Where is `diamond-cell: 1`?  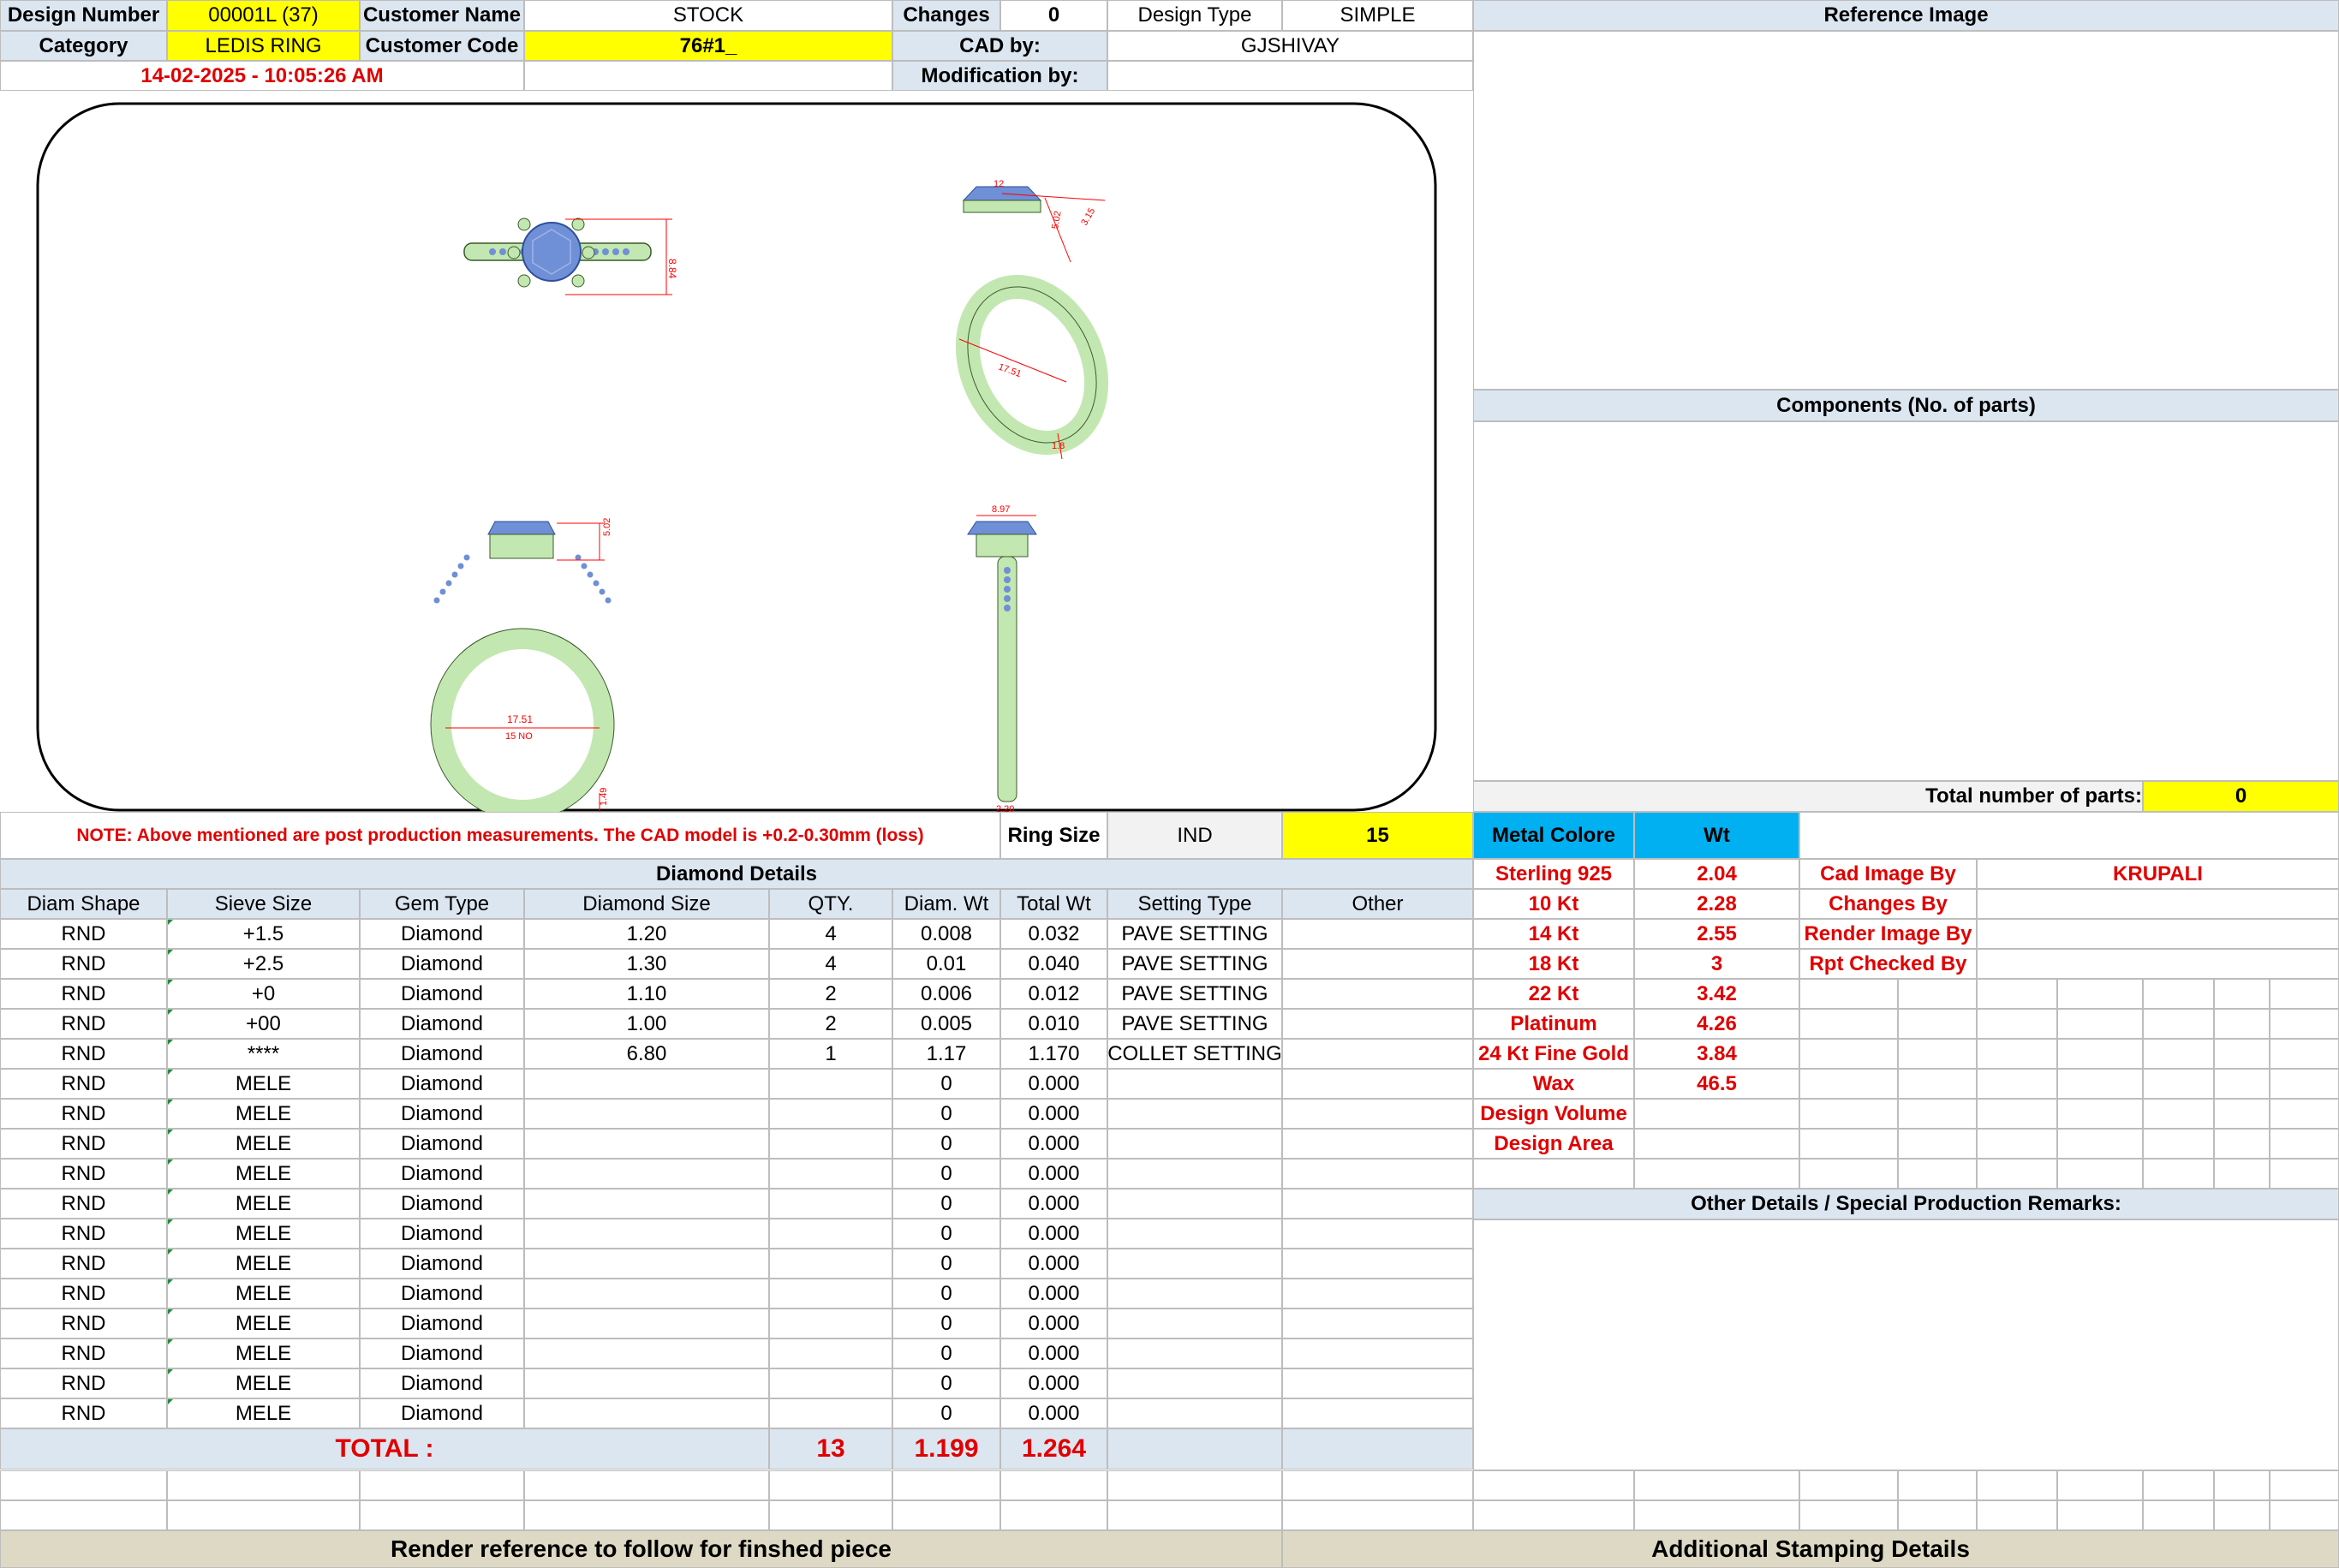 diamond-cell: 1 is located at coordinates (830, 1054).